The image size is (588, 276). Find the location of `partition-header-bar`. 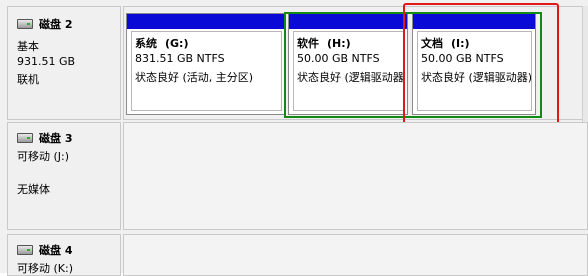

partition-header-bar is located at coordinates (206, 21).